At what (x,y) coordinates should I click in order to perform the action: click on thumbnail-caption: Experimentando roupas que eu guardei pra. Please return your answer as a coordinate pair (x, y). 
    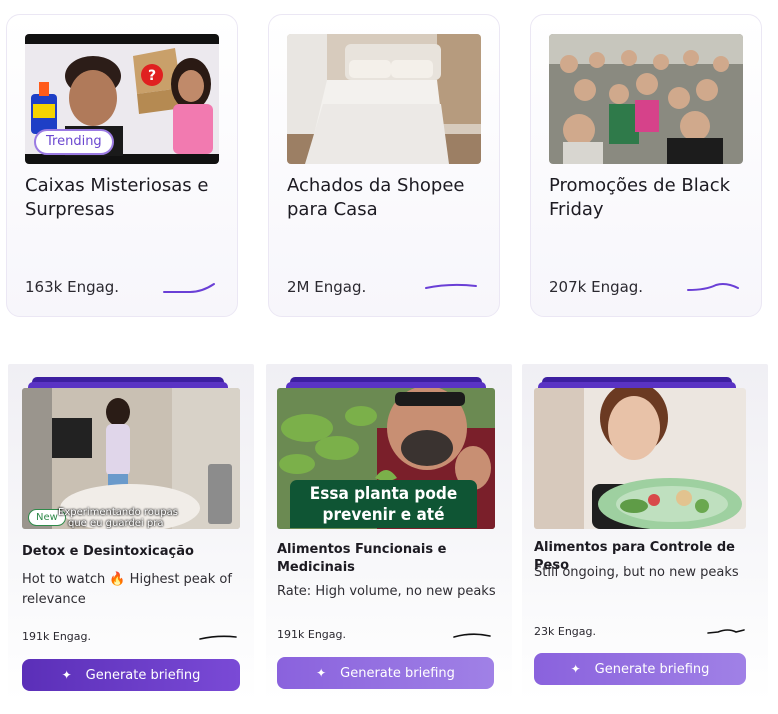
    Looking at the image, I should click on (118, 518).